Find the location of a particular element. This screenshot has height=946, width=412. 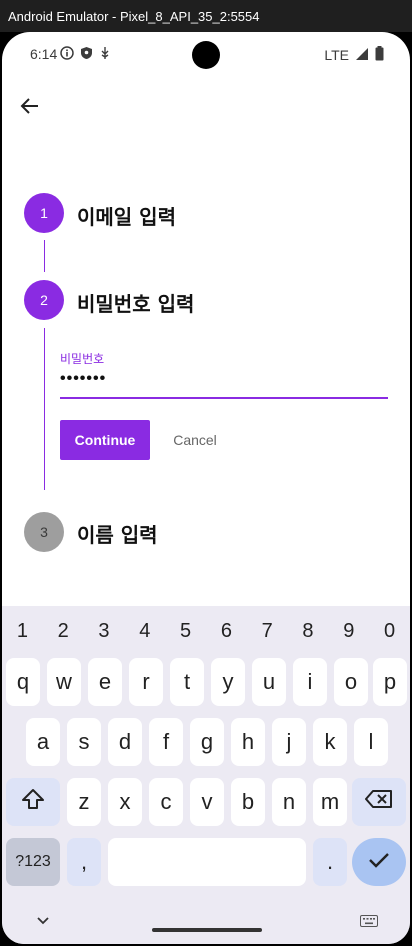

key-t: t is located at coordinates (187, 682).